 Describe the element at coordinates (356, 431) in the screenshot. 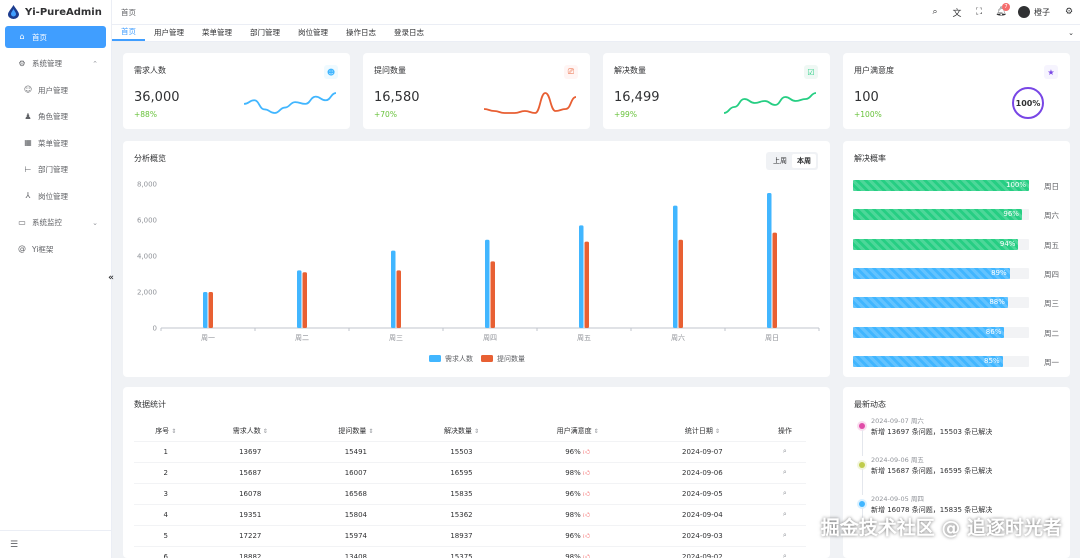

I see `col-header-2: 提问数量 ⇕` at that location.